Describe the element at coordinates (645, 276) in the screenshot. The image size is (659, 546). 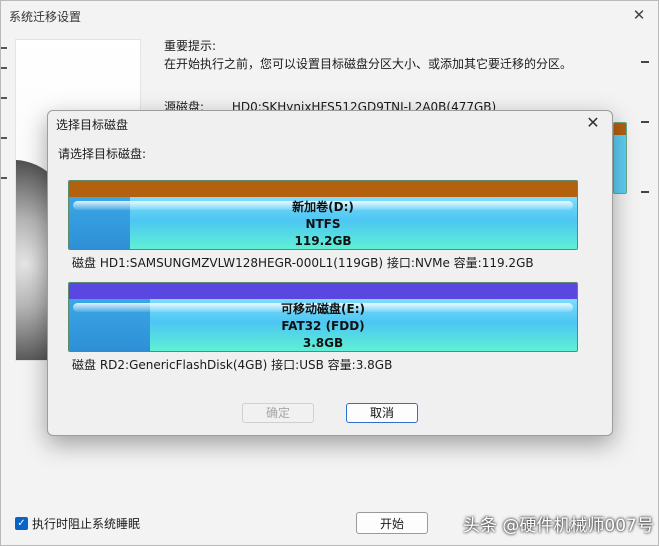
I see `right-edge-marks` at that location.